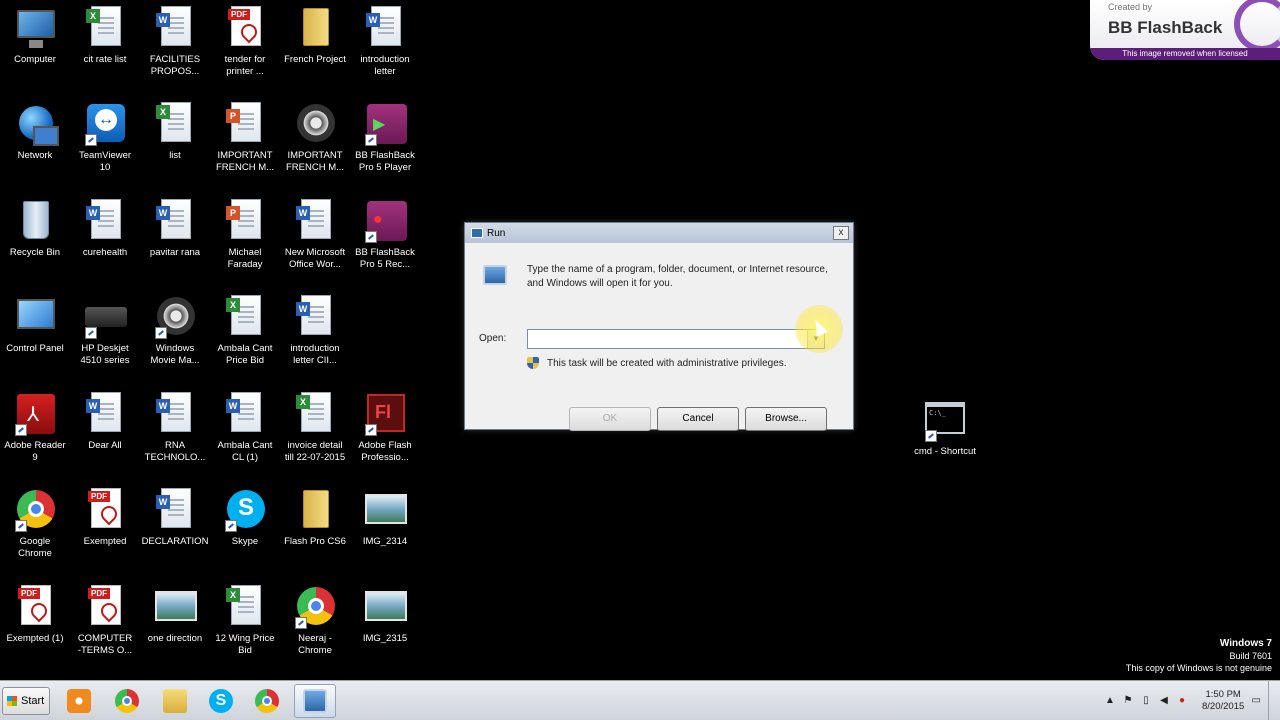  What do you see at coordinates (385, 161) in the screenshot?
I see `desktop-icon-label: BB FlashBack Pro 5 Player` at bounding box center [385, 161].